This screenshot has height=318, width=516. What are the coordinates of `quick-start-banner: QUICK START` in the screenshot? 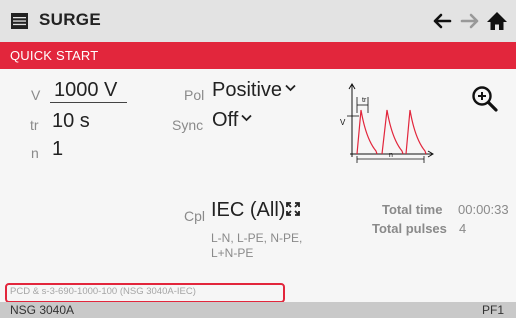 It's located at (258, 55).